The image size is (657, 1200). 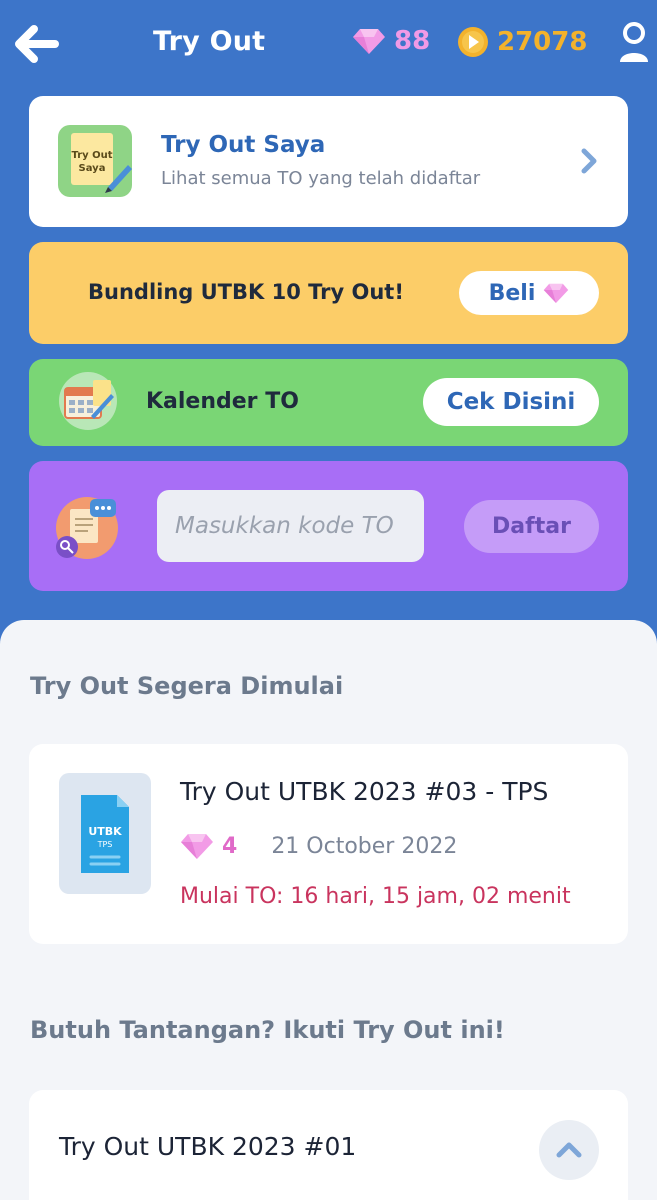 What do you see at coordinates (208, 1146) in the screenshot?
I see `challenge-tryout-title: Try Out UTBK 2023 #01` at bounding box center [208, 1146].